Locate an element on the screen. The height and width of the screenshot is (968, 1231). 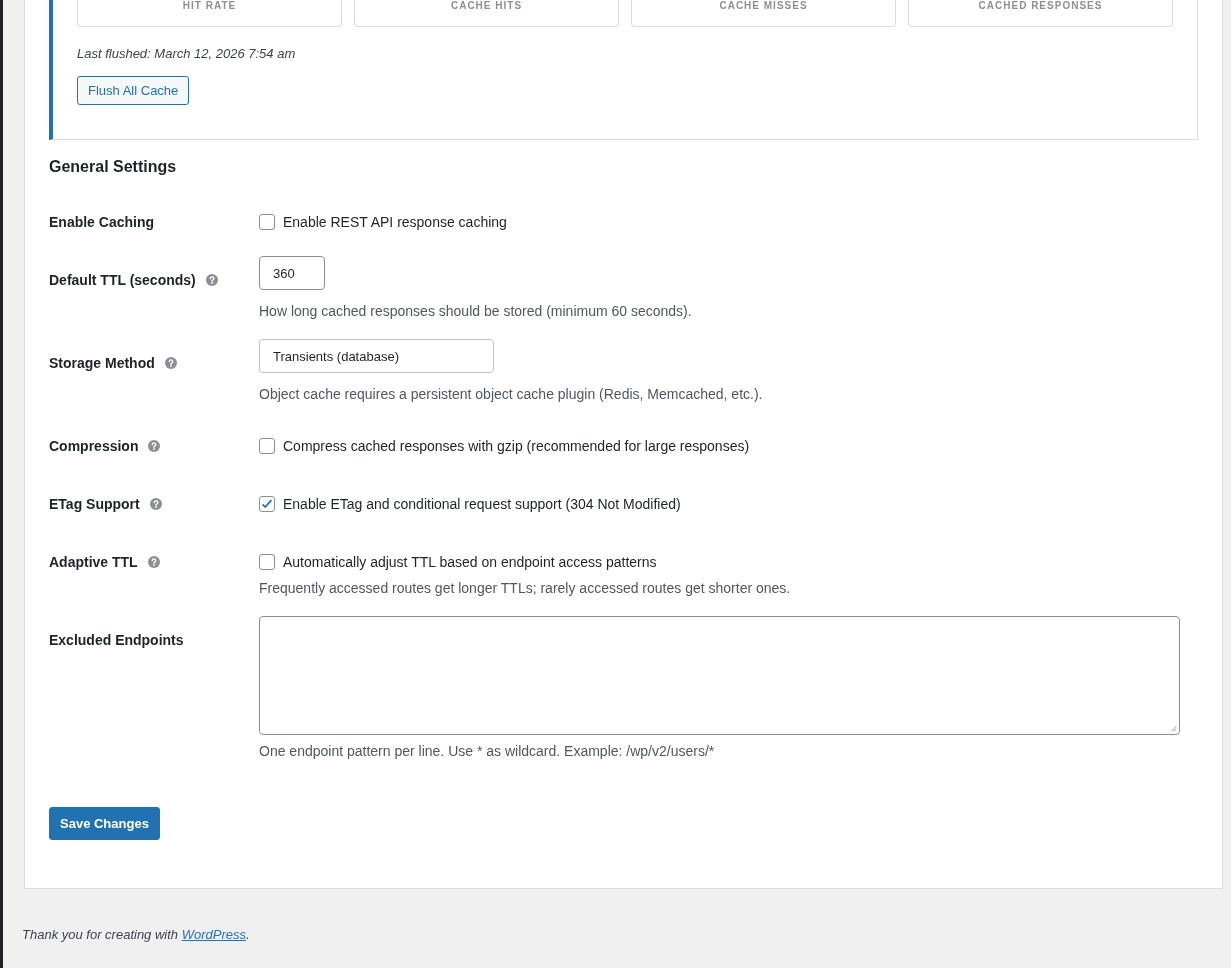
wordpress-link: WordPress is located at coordinates (213, 934).